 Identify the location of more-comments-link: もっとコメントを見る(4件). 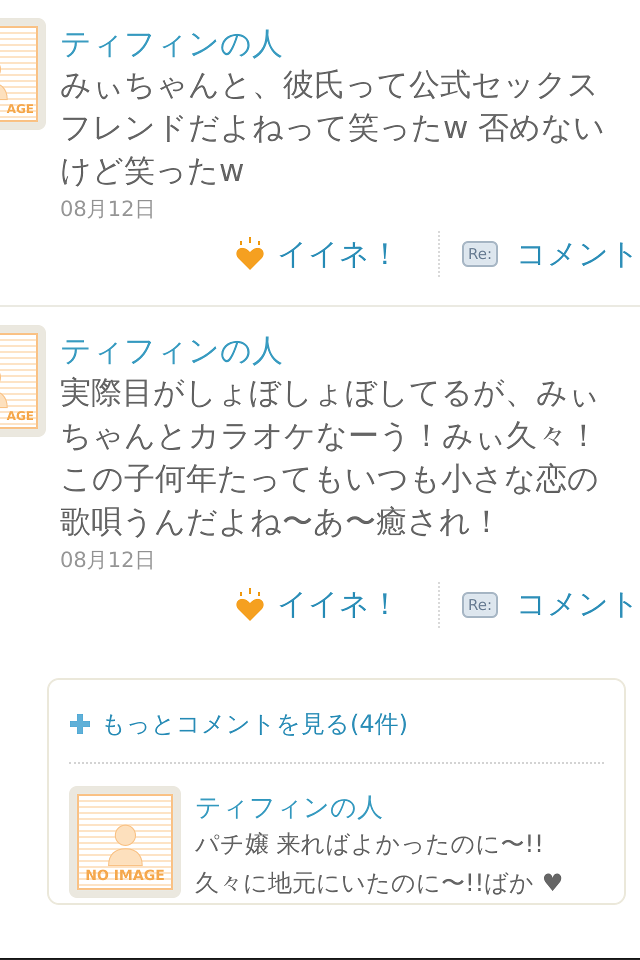
(336, 722).